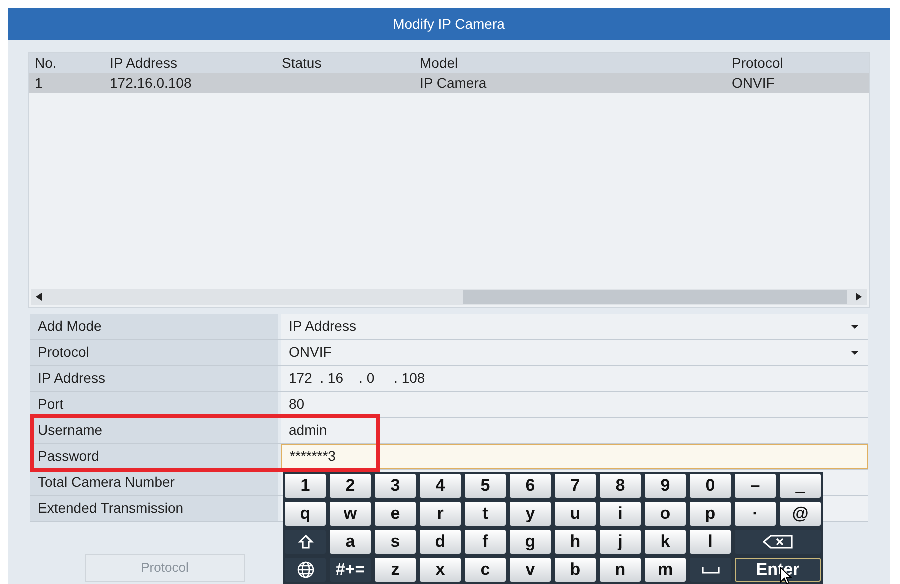  What do you see at coordinates (755, 514) in the screenshot?
I see `keyboard-key: ·` at bounding box center [755, 514].